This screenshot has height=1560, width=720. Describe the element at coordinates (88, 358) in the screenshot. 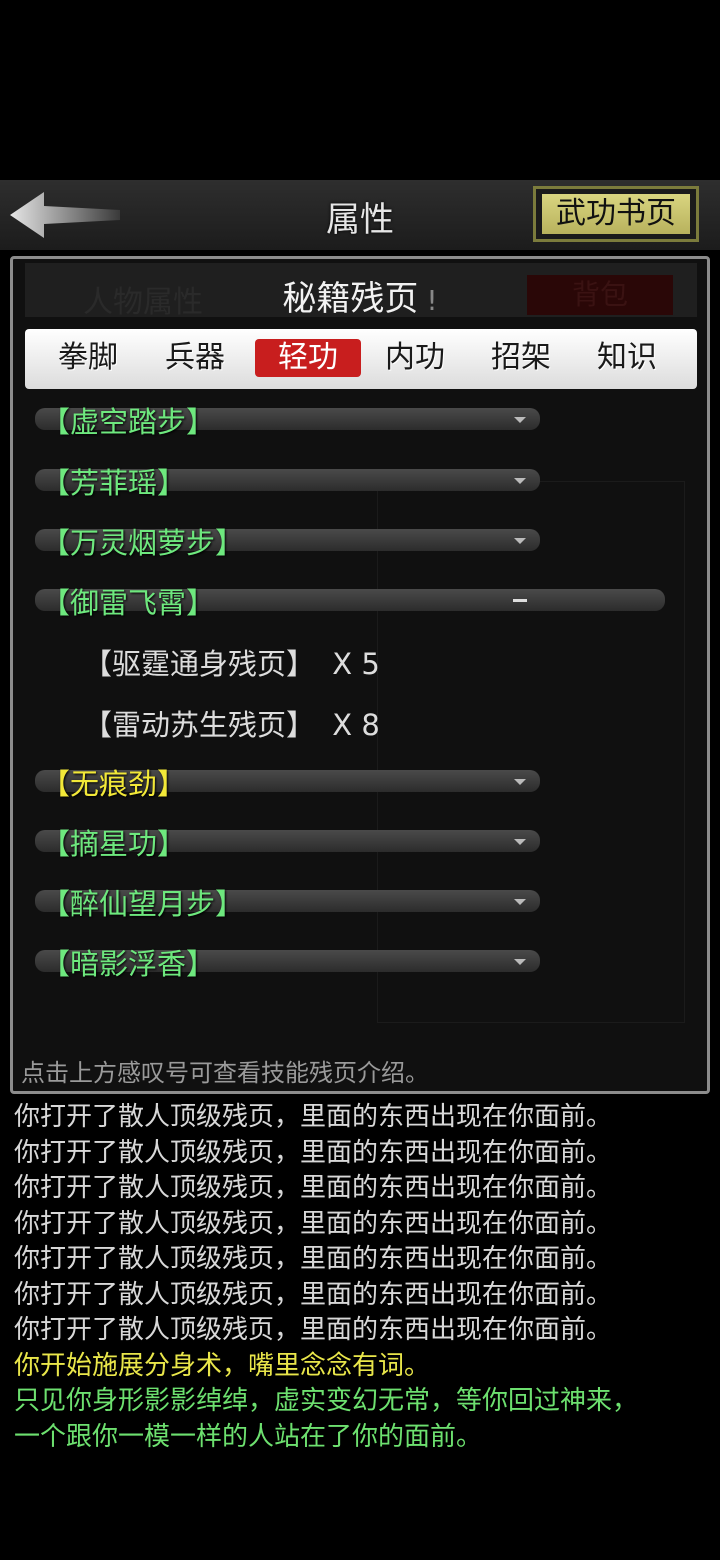

I see `tab-fist: 拳脚` at that location.